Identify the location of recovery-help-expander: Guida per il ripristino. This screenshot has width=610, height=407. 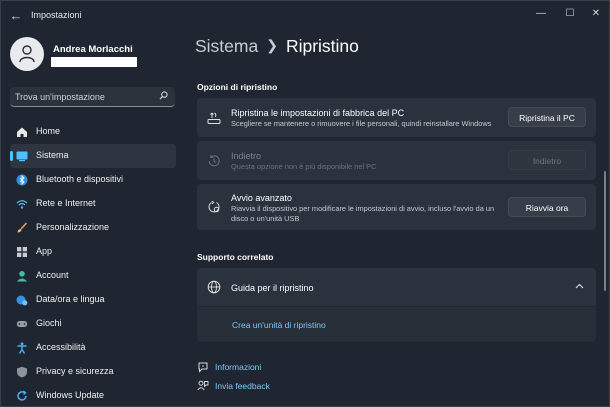
(396, 287).